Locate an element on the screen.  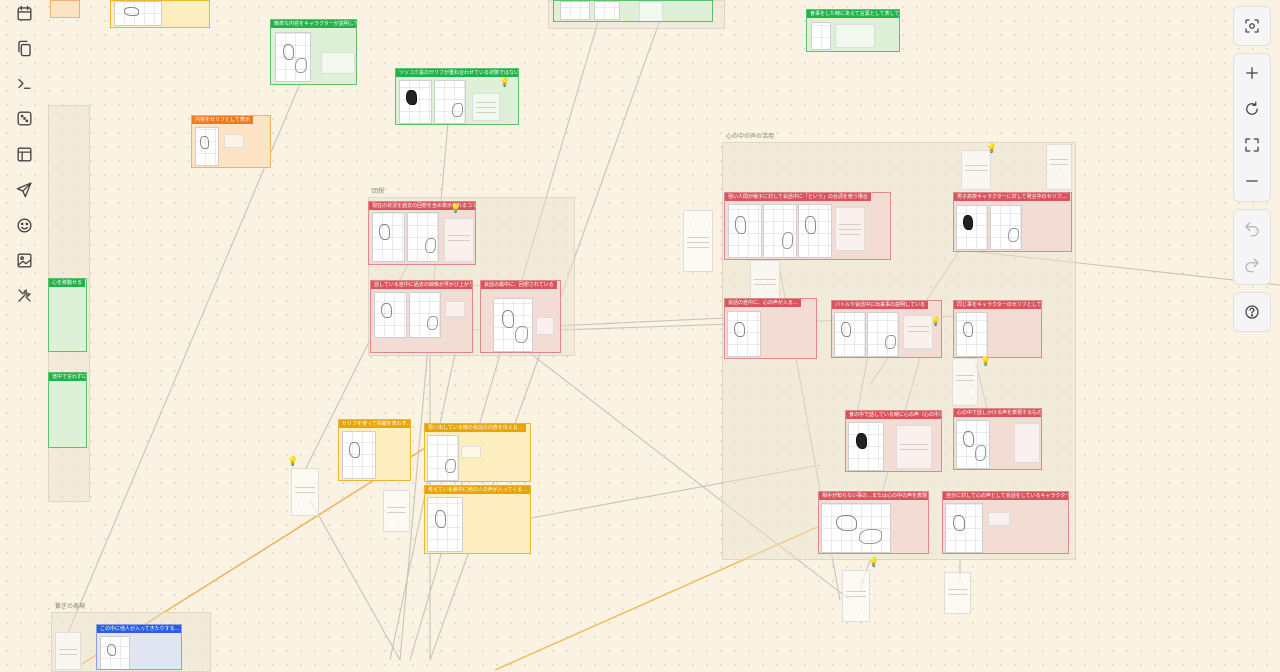
card-green5: 途中で言わずに is located at coordinates (67, 410).